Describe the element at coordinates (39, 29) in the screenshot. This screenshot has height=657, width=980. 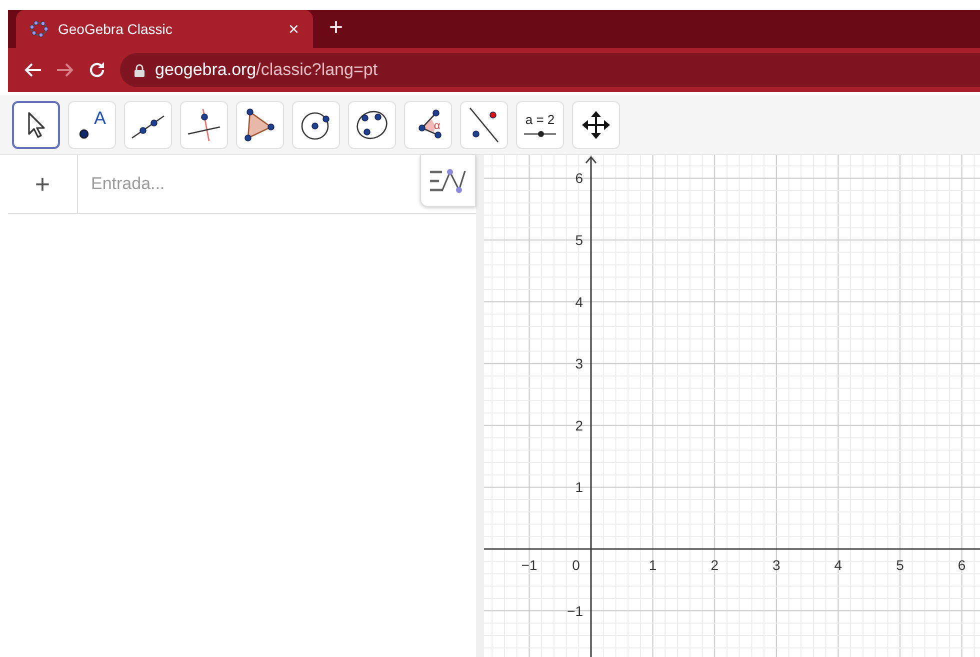
I see `app-logo-icon` at that location.